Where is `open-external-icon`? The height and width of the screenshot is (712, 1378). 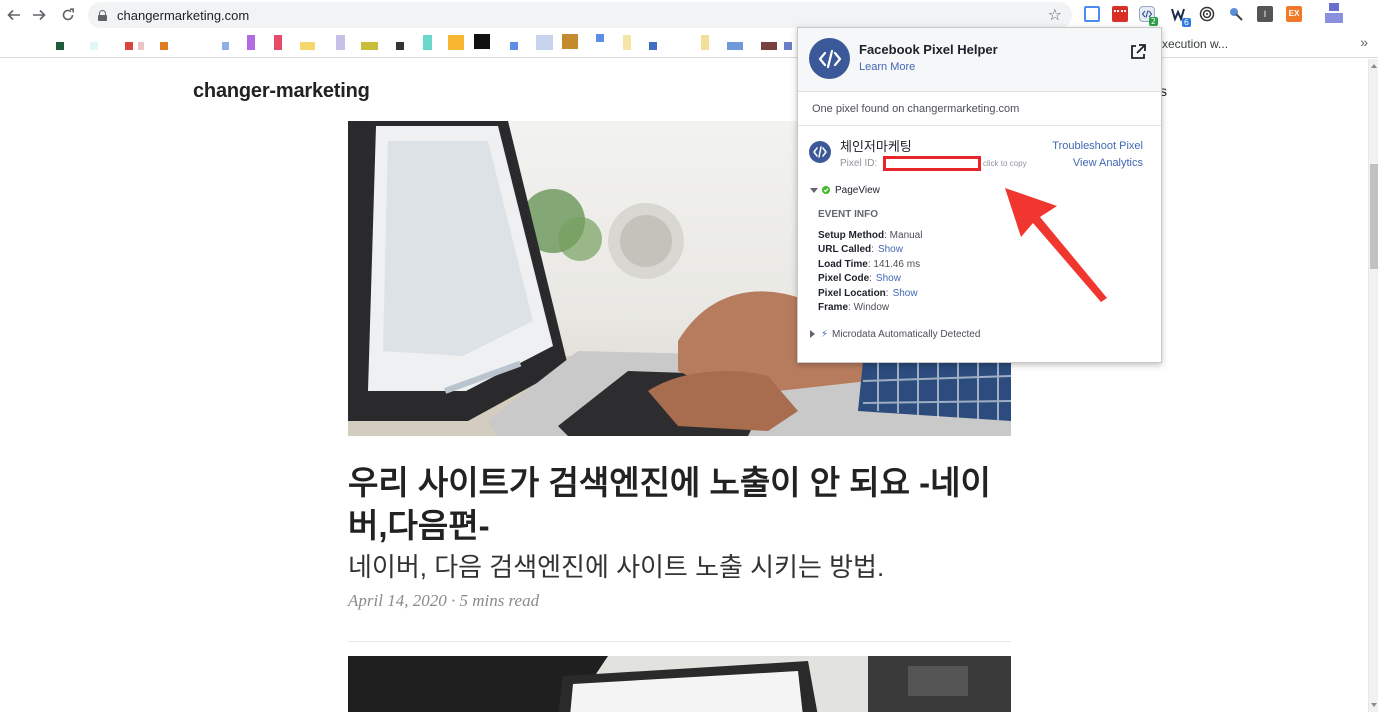
open-external-icon is located at coordinates (1138, 52).